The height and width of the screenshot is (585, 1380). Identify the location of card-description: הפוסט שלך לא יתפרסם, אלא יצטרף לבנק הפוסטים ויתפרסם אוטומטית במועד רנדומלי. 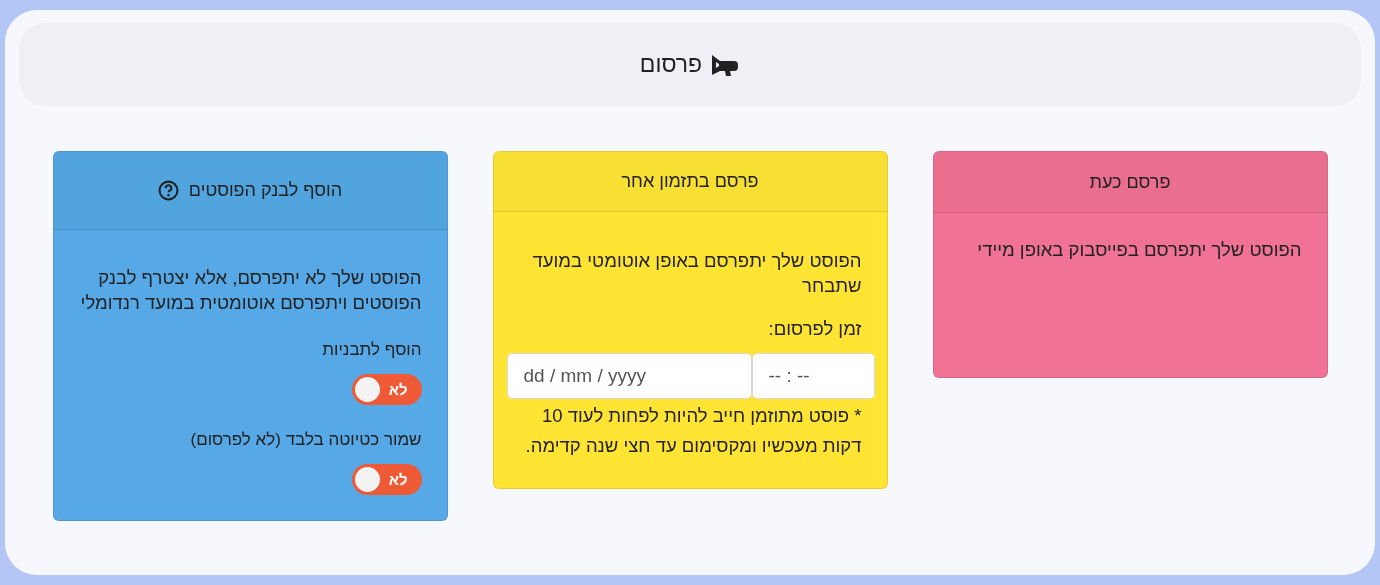
(250, 290).